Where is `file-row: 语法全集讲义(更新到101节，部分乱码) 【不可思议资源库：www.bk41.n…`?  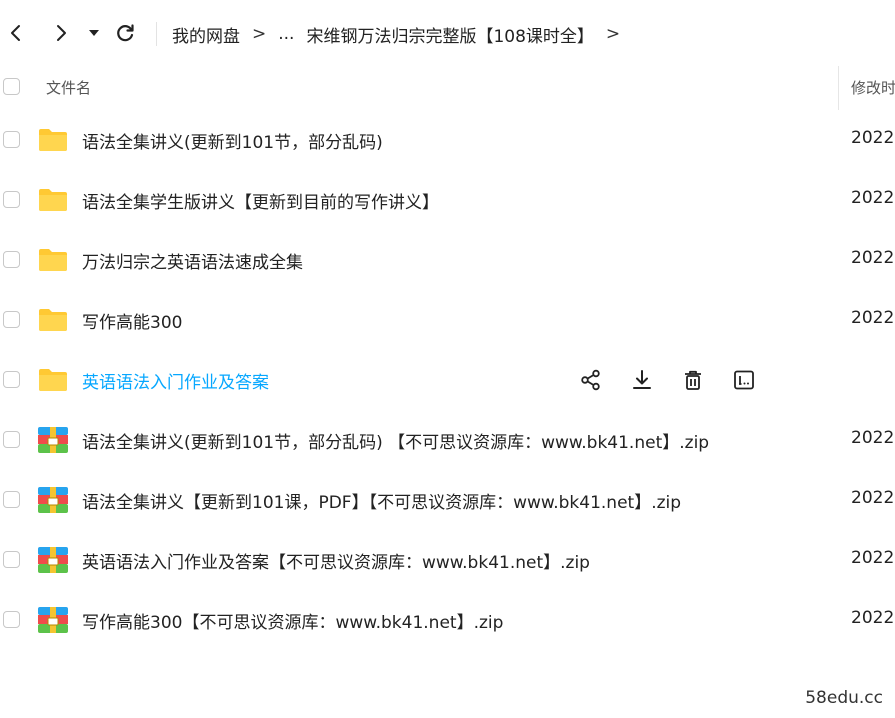 file-row: 语法全集讲义(更新到101节，部分乱码) 【不可思议资源库：www.bk41.n… is located at coordinates (447, 440).